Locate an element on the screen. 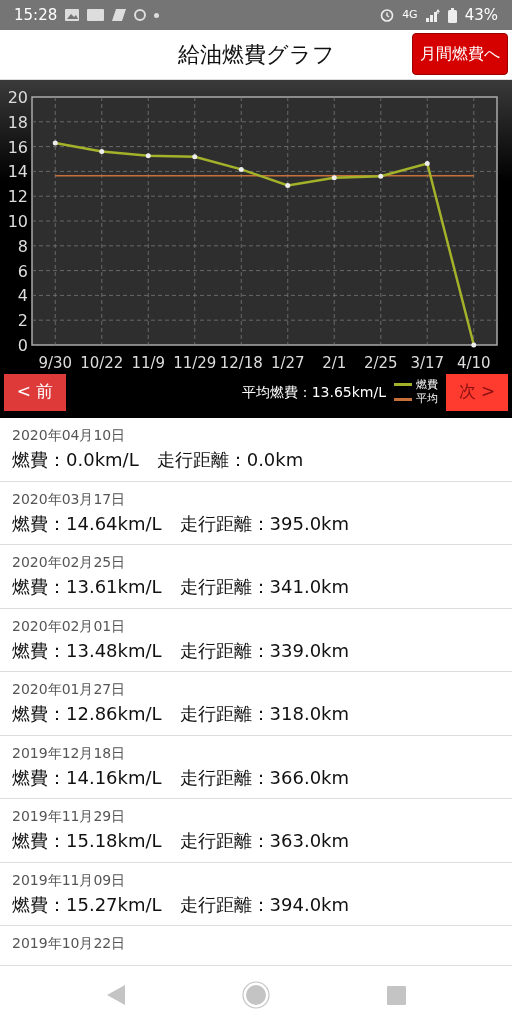 This screenshot has width=512, height=1024. x-axis-label: 10/22 is located at coordinates (102, 362).